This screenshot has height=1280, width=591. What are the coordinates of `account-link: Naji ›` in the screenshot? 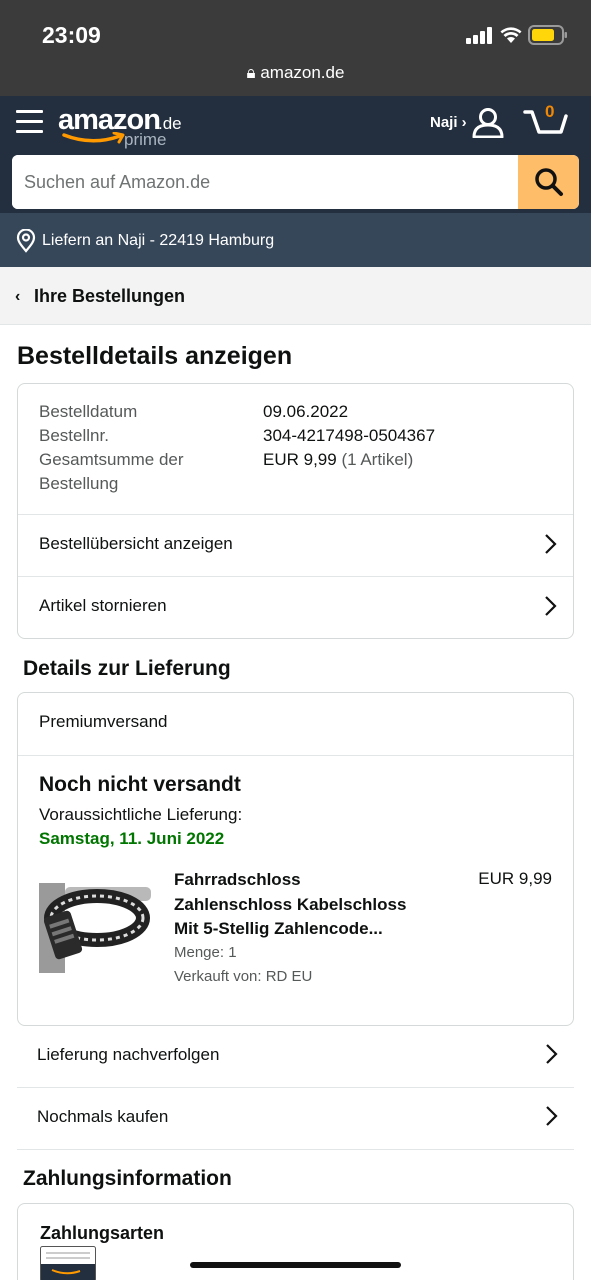 It's located at (448, 122).